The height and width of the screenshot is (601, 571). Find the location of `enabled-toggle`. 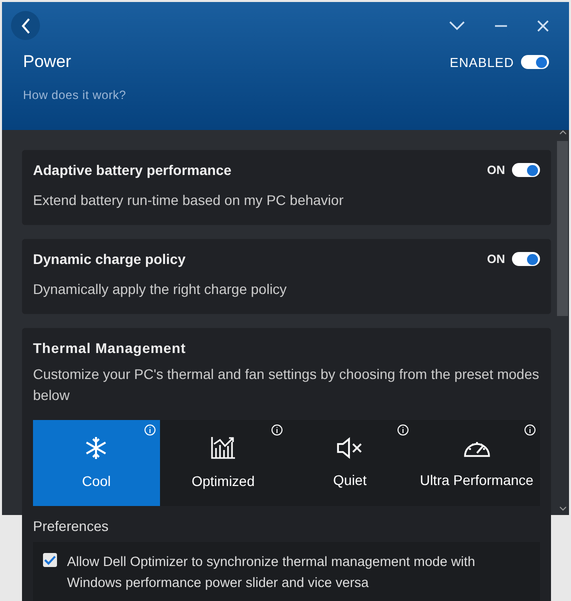

enabled-toggle is located at coordinates (535, 62).